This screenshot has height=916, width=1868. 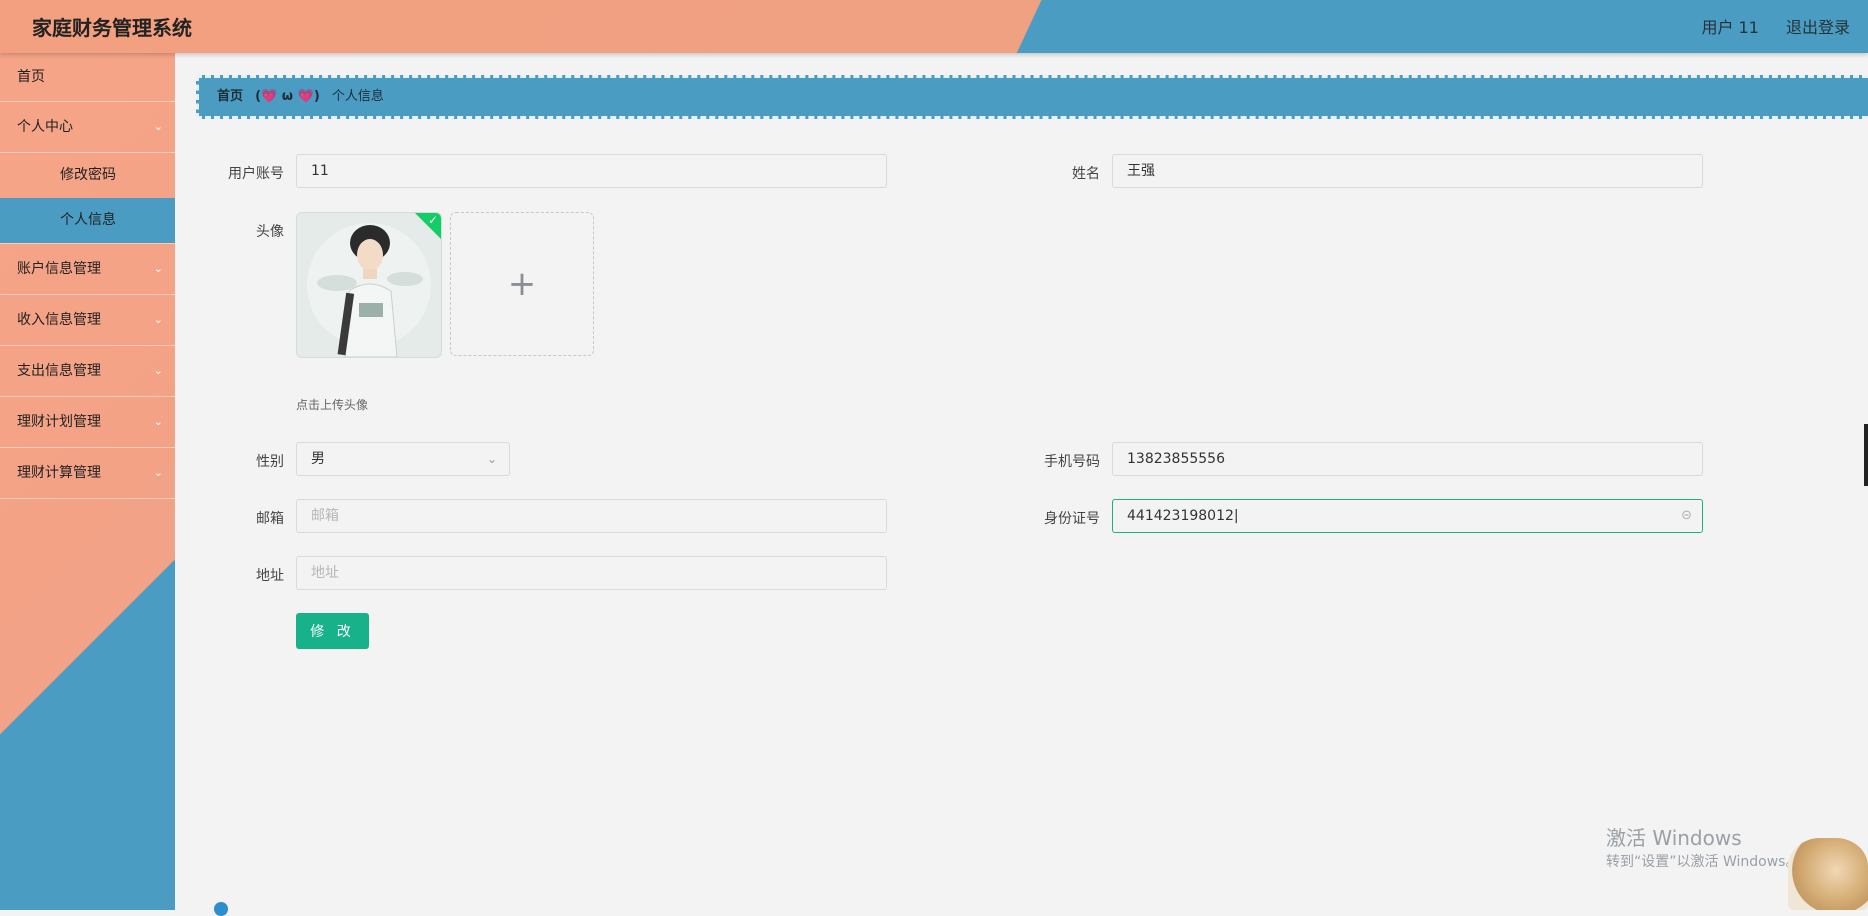 I want to click on email-input: 邮箱, so click(x=591, y=516).